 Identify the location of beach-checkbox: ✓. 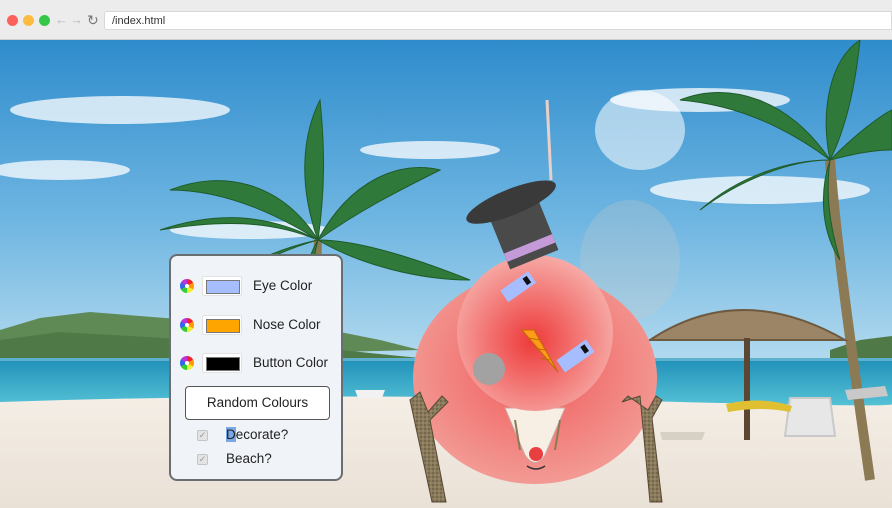
(202, 459).